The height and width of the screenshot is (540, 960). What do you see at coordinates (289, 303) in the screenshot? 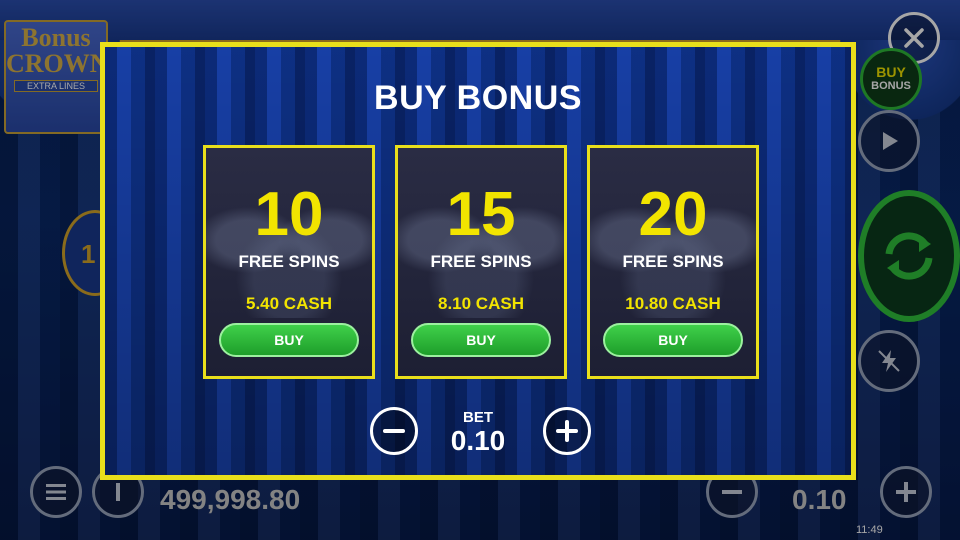
I see `bonus-price: 5.40 CASH` at bounding box center [289, 303].